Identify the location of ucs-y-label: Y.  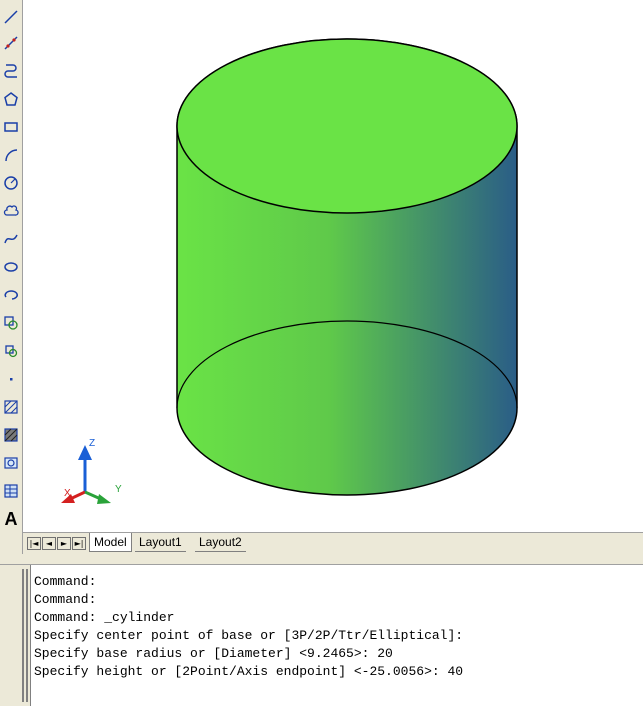
(118, 489).